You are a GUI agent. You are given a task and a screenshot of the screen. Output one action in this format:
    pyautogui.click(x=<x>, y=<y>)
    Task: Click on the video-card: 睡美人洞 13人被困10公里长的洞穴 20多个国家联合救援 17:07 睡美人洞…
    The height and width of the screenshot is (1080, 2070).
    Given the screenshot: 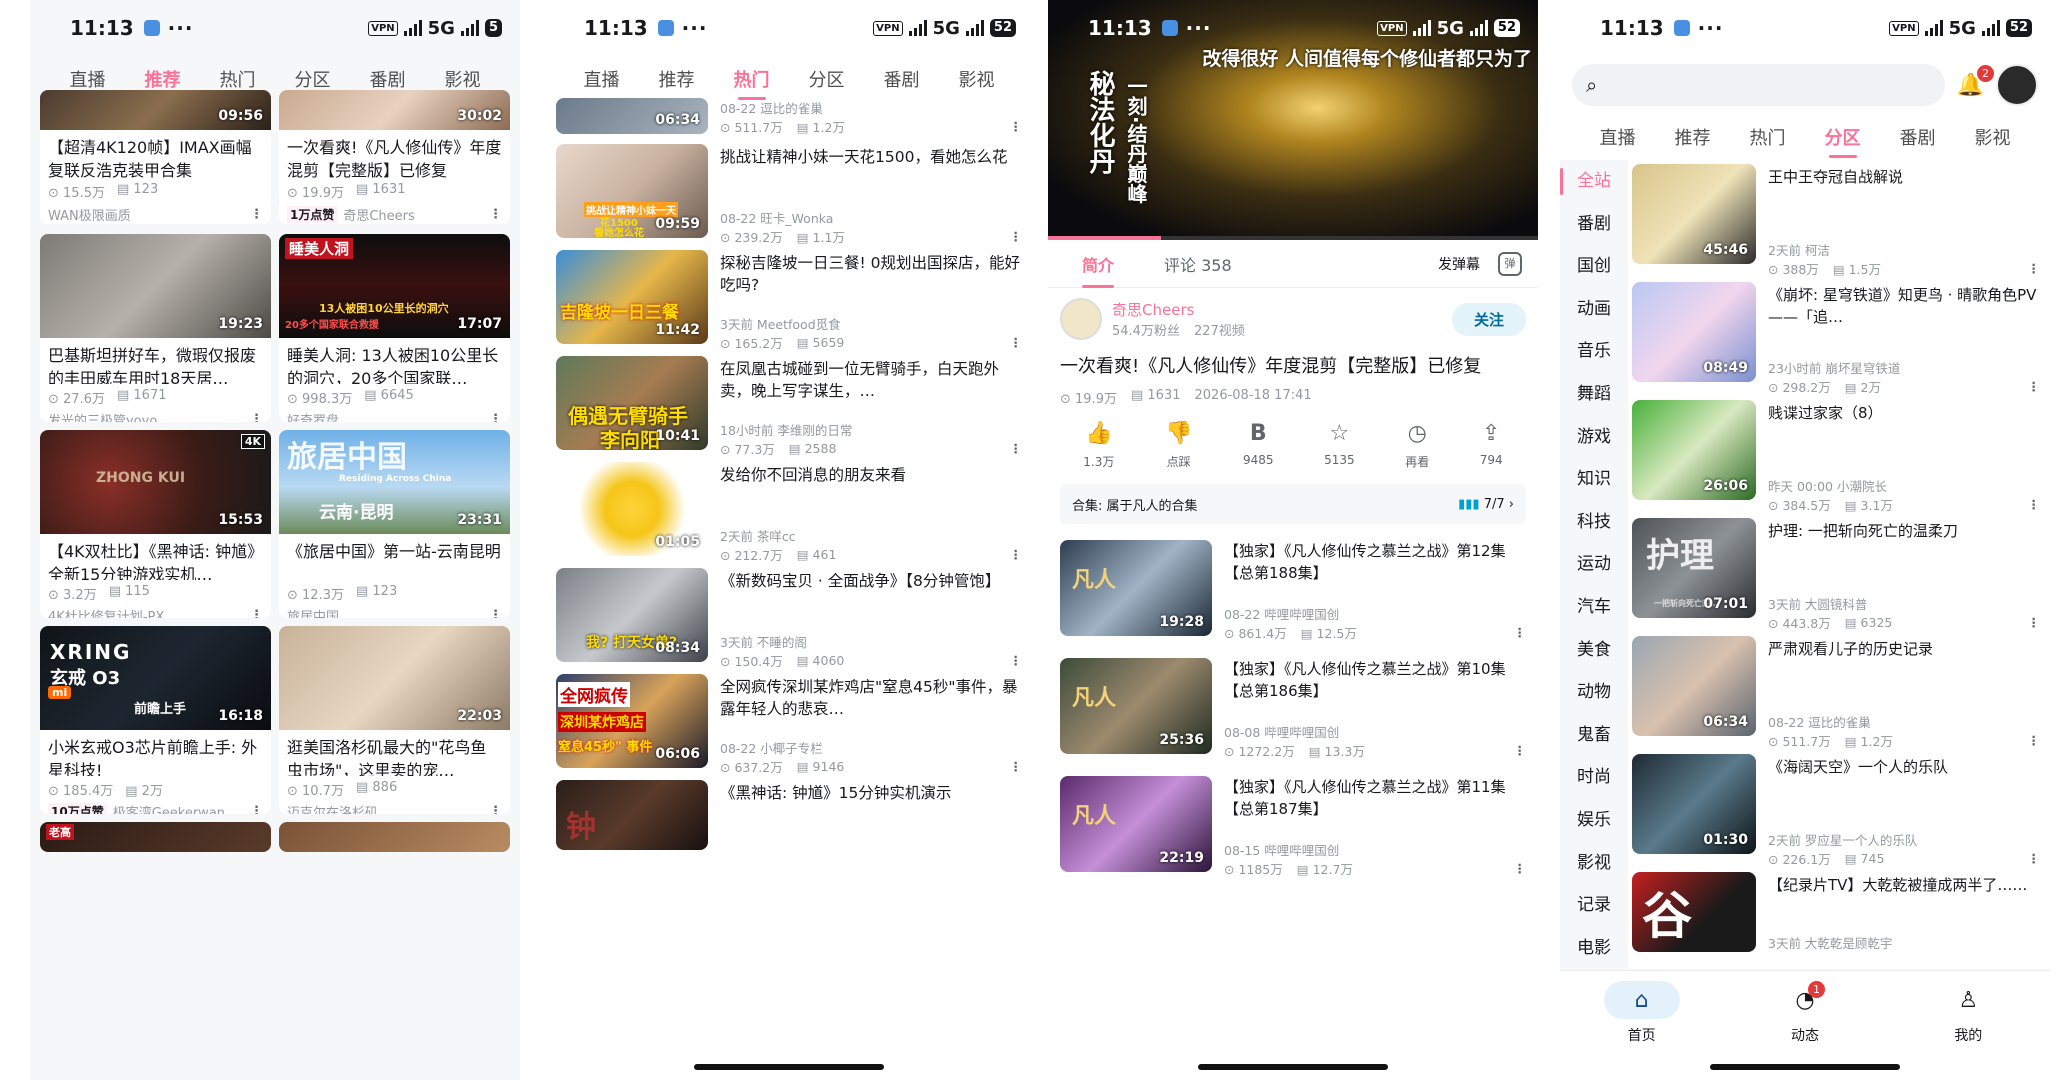 What is the action you would take?
    pyautogui.click(x=394, y=328)
    